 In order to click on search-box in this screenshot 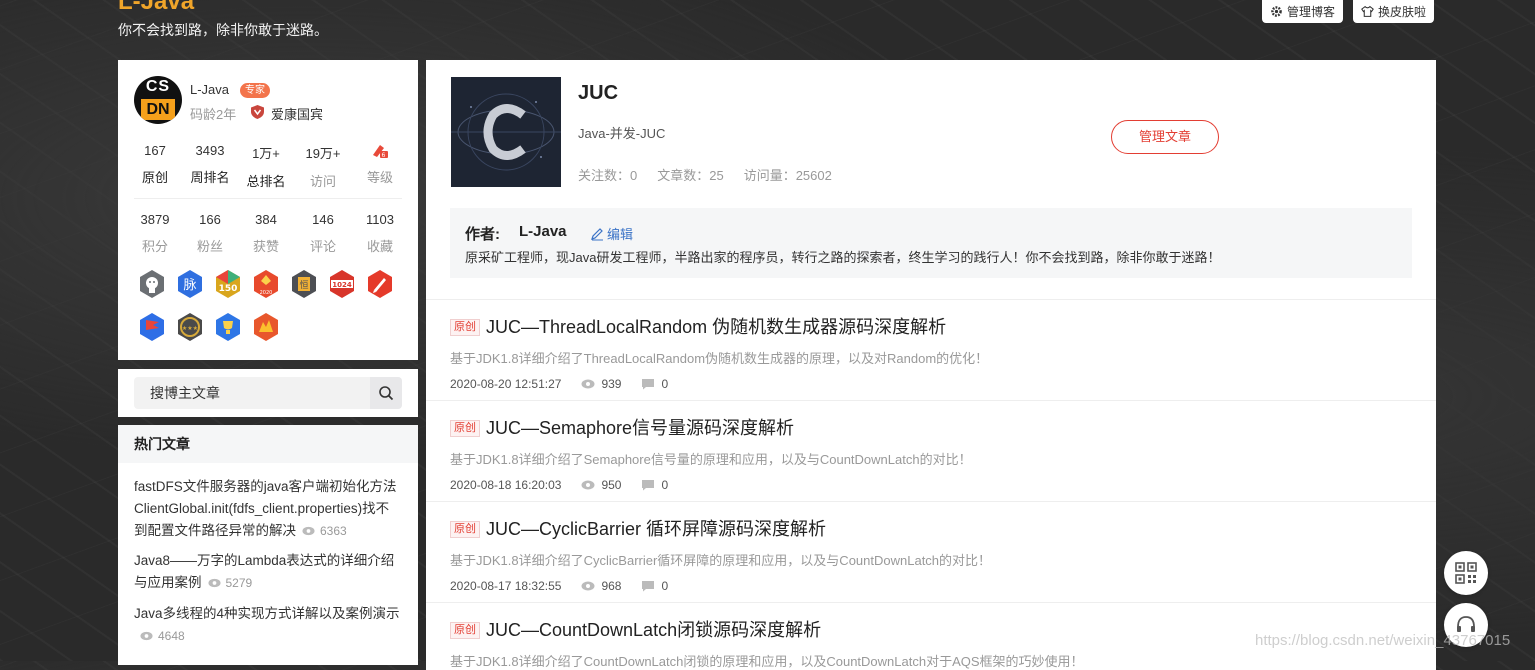, I will do `click(268, 393)`.